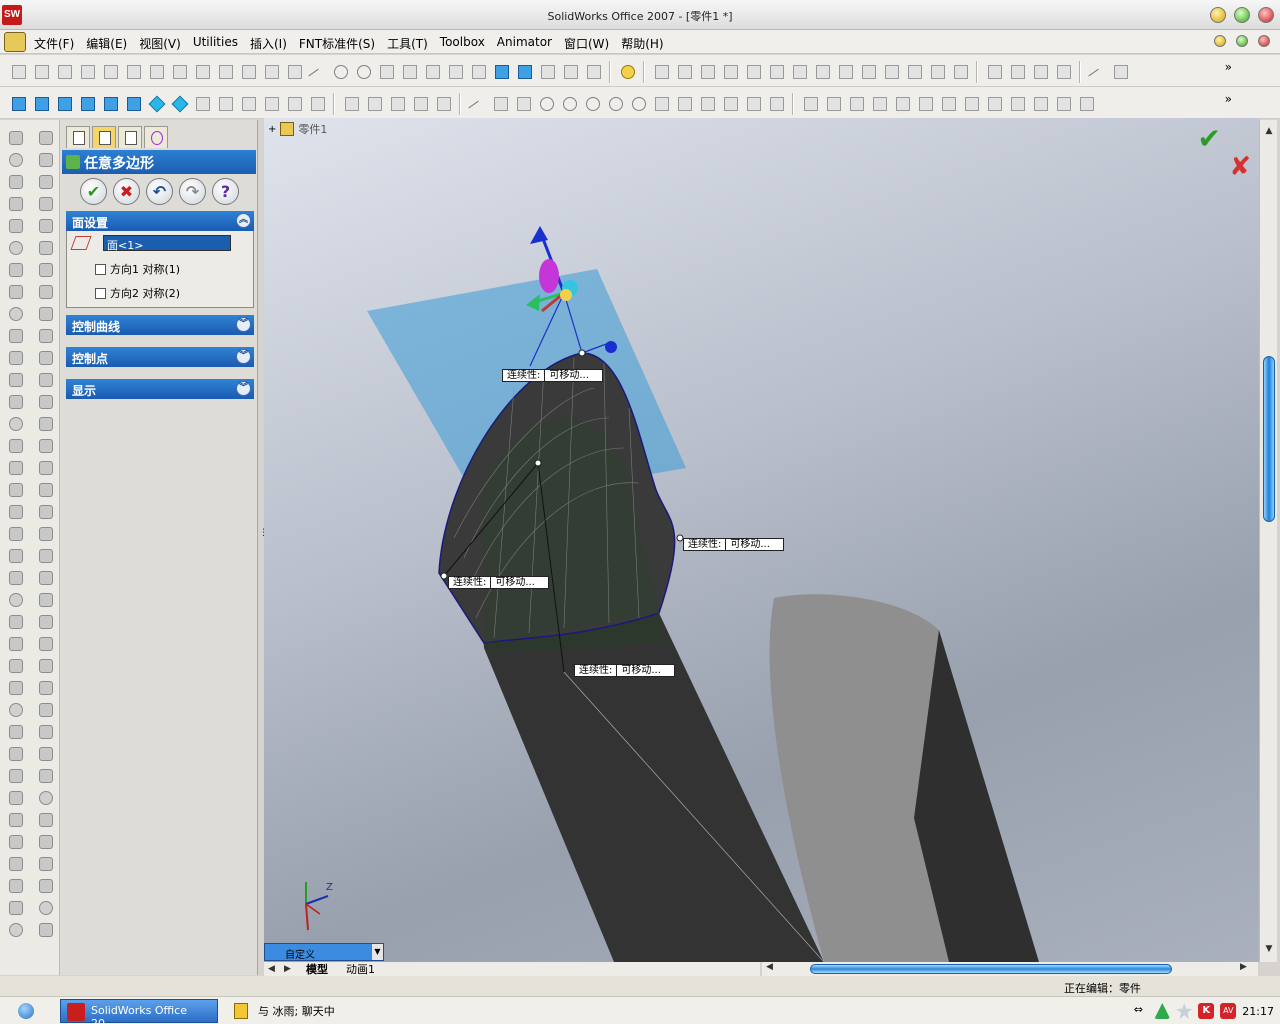 Image resolution: width=1280 pixels, height=1024 pixels. I want to click on library-feature-icon, so click(15, 907).